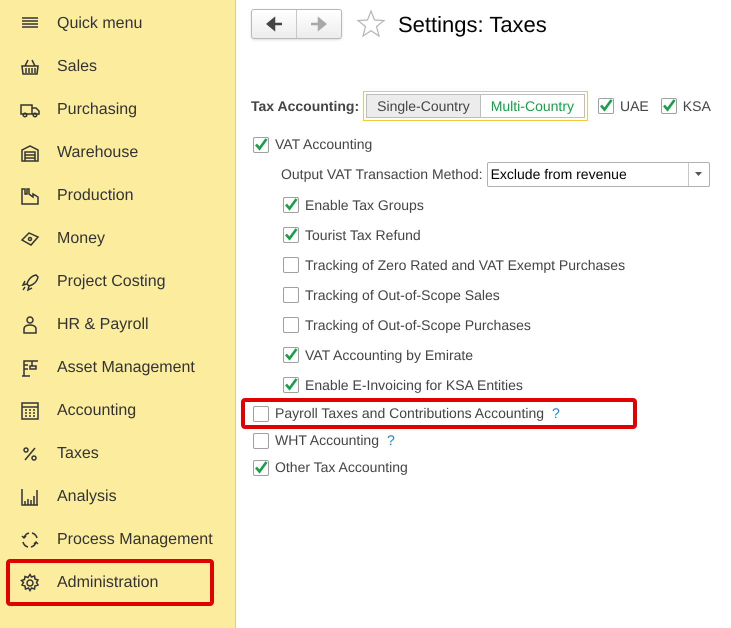 This screenshot has height=628, width=731. Describe the element at coordinates (110, 582) in the screenshot. I see `sidebar-item: Administration` at that location.